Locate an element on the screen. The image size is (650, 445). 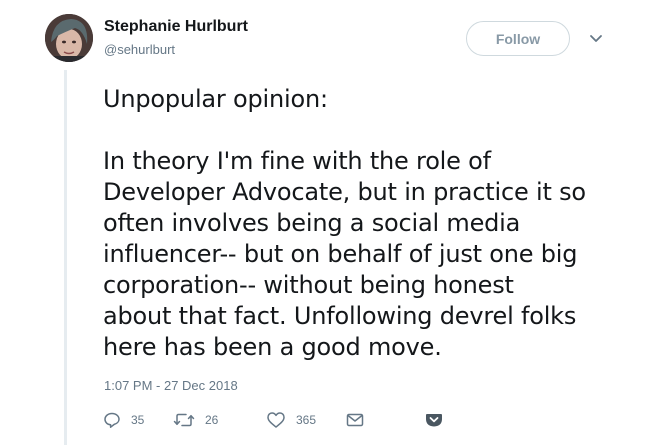
display-name: Stephanie Hurlburt is located at coordinates (176, 27).